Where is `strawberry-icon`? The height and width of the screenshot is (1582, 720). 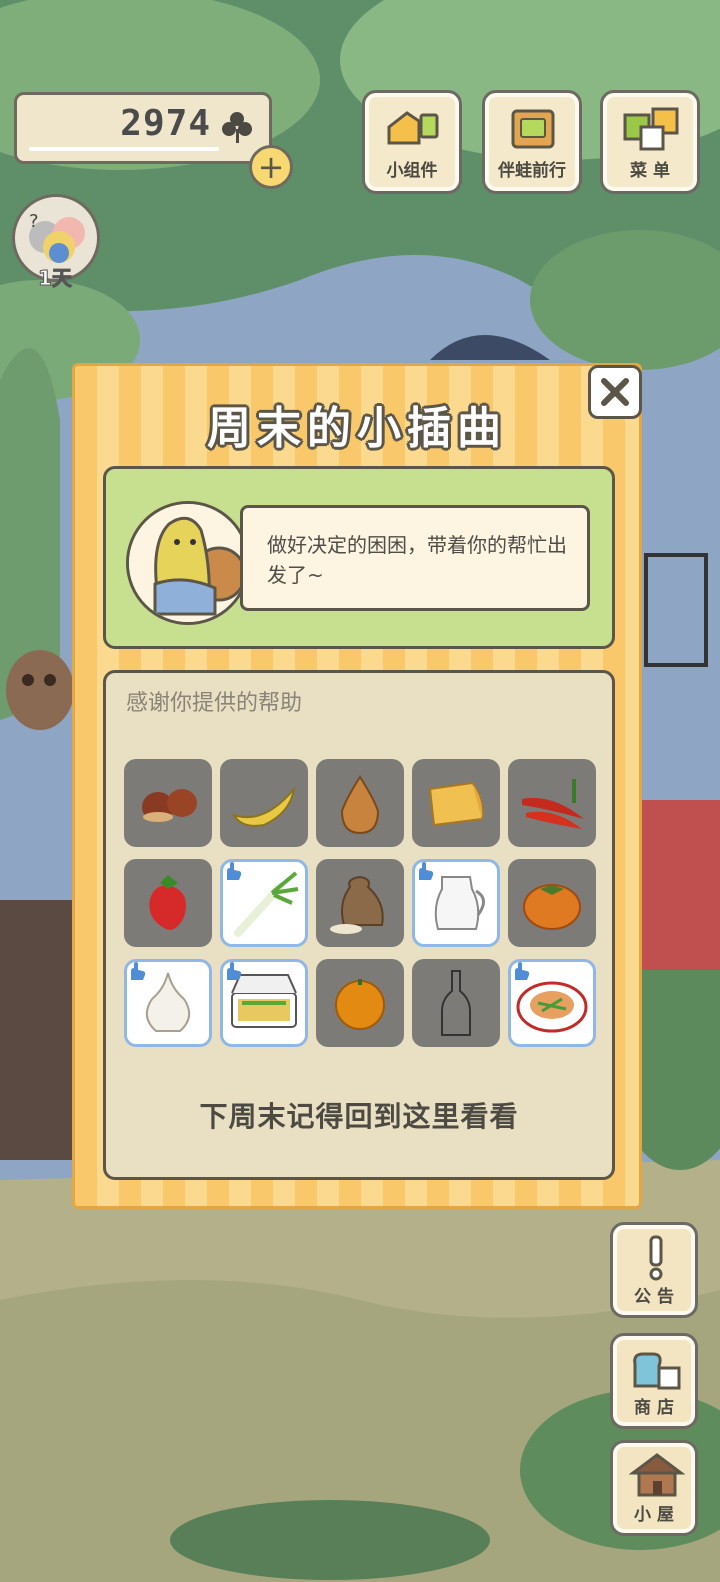 strawberry-icon is located at coordinates (167, 902).